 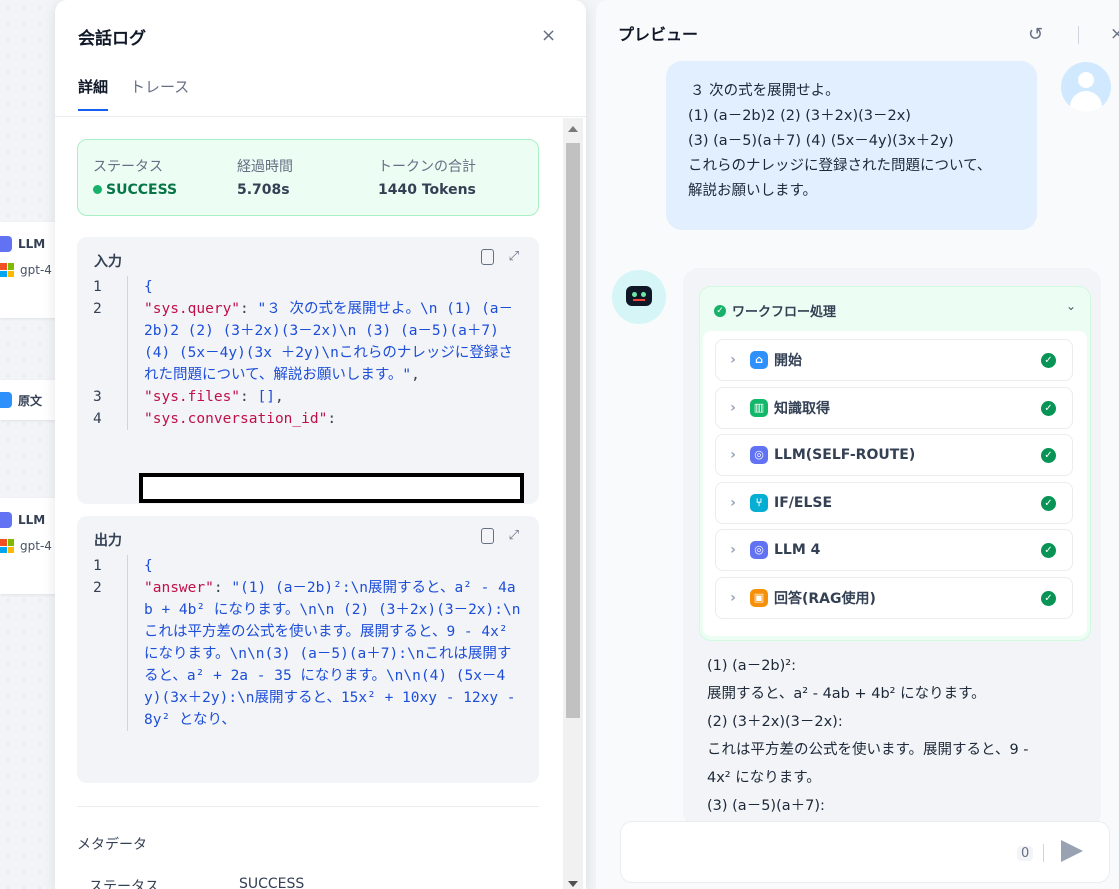 What do you see at coordinates (894, 597) in the screenshot?
I see `workflow-step: › ▣ 回答(RAG使用) ✓` at bounding box center [894, 597].